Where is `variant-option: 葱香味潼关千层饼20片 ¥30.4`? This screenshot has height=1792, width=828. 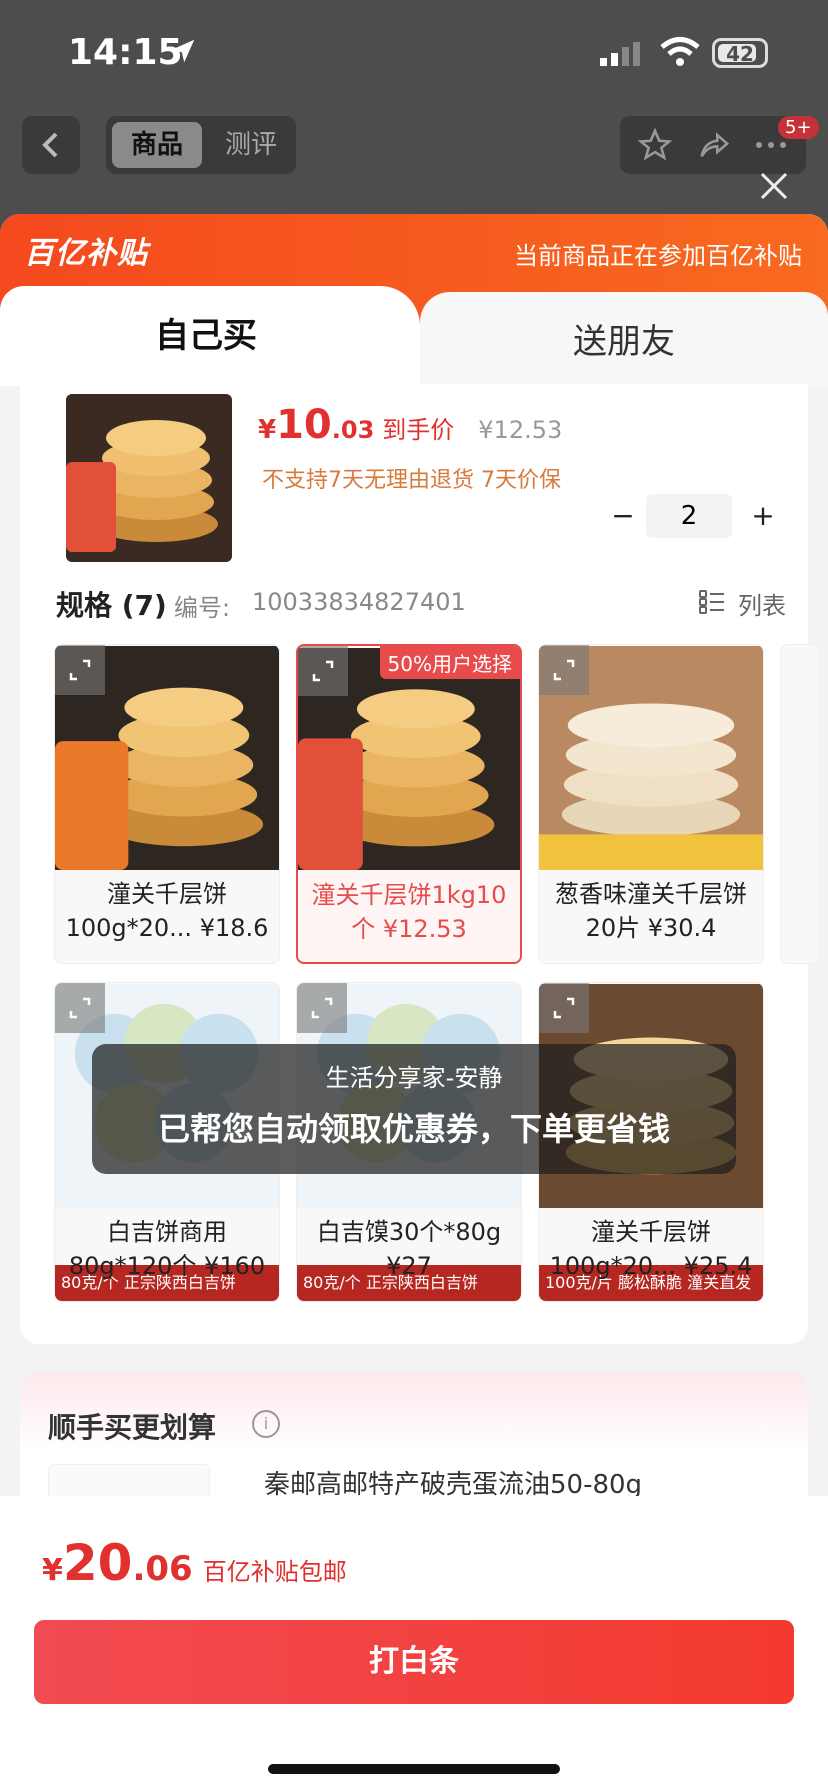
variant-option: 葱香味潼关千层饼20片 ¥30.4 is located at coordinates (651, 804).